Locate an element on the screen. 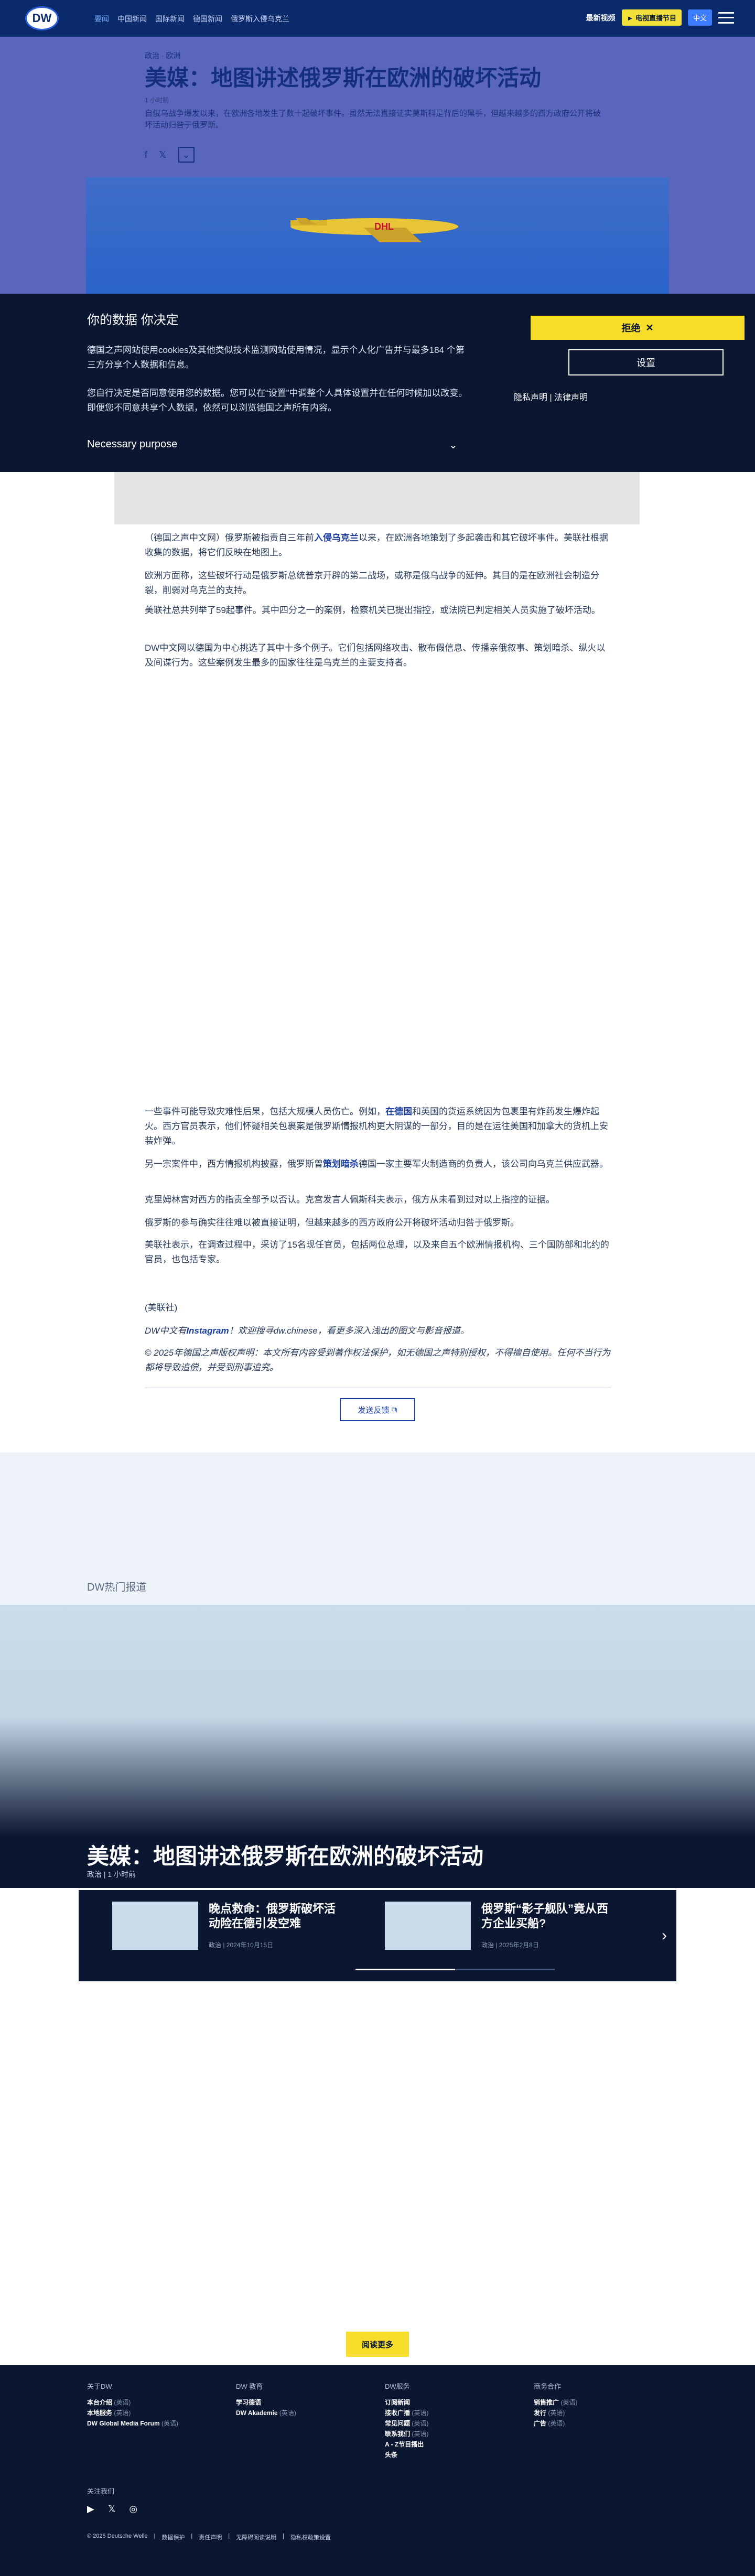  footer-link: 发行 (英语) is located at coordinates (602, 2413).